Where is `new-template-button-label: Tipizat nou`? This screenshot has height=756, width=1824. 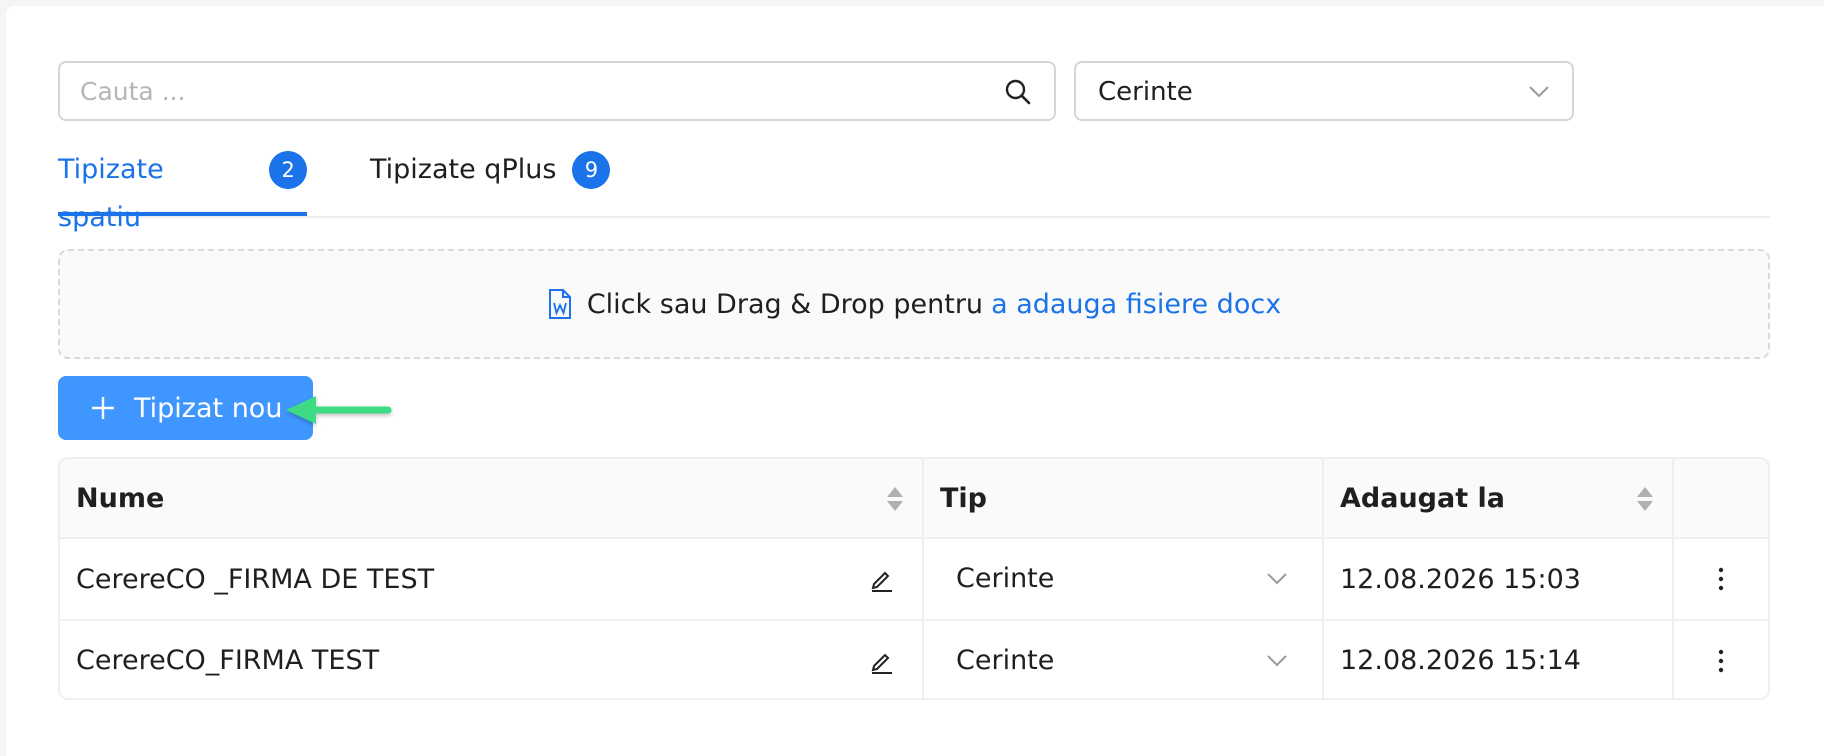
new-template-button-label: Tipizat nou is located at coordinates (208, 408).